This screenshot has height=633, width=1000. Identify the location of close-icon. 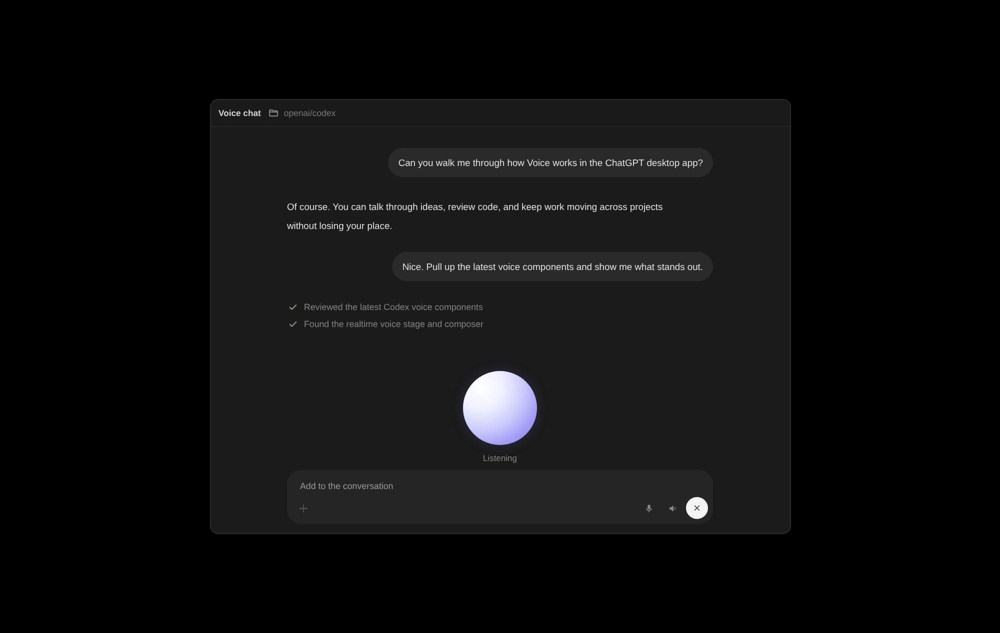
(697, 508).